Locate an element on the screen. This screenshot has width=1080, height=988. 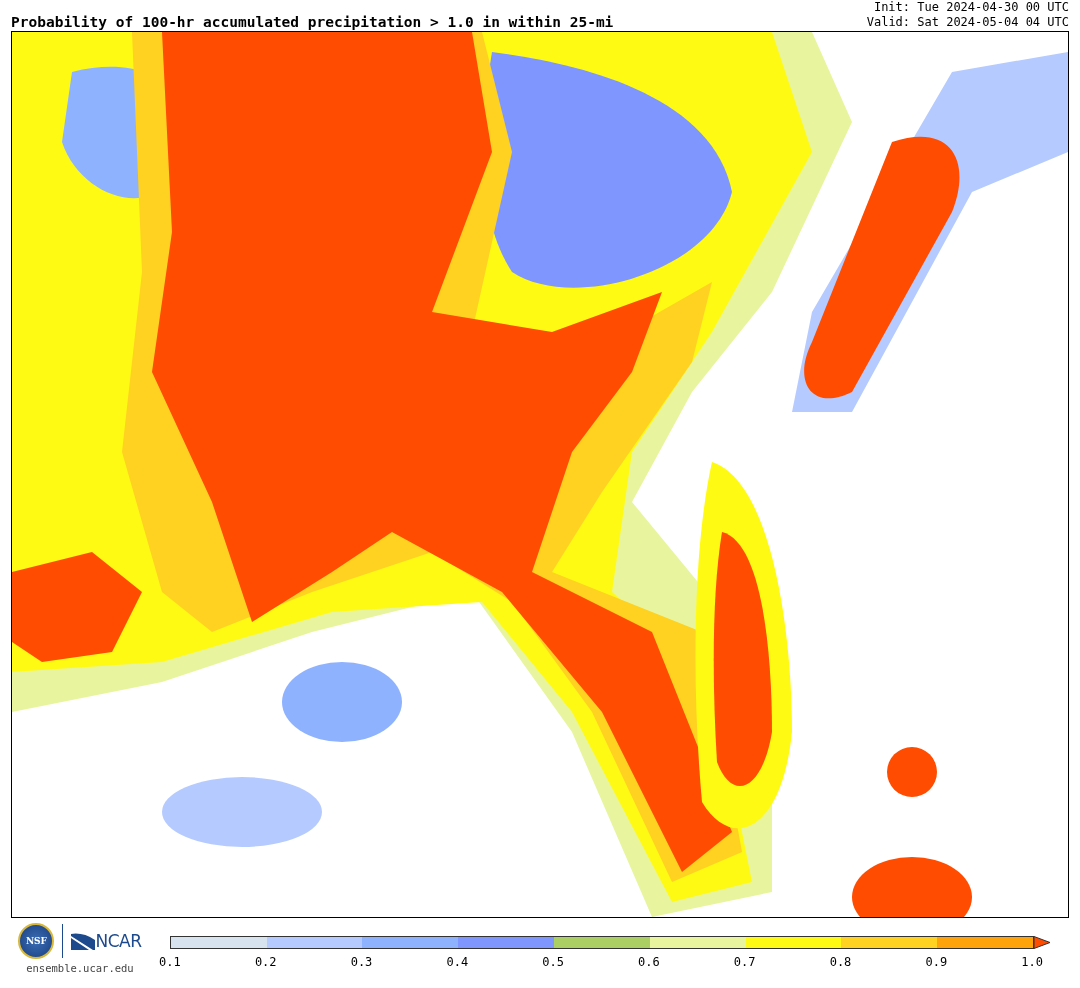
tick-label: 0.6 is located at coordinates (649, 962).